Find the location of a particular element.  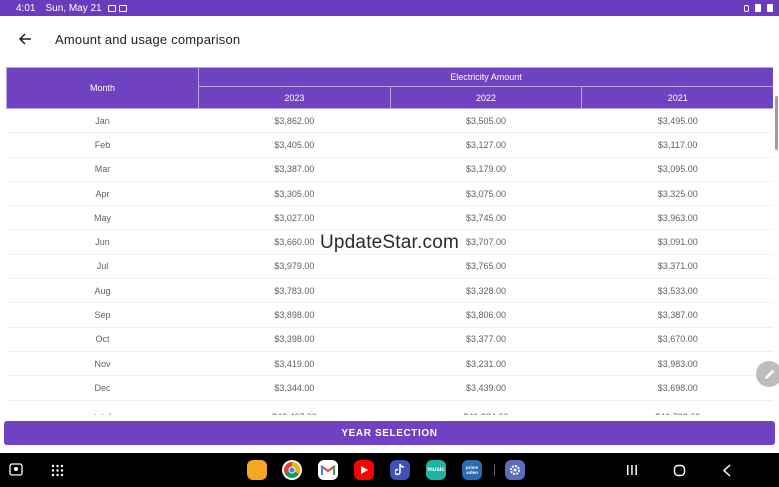

amount-cell: $3,898.00 is located at coordinates (294, 315).